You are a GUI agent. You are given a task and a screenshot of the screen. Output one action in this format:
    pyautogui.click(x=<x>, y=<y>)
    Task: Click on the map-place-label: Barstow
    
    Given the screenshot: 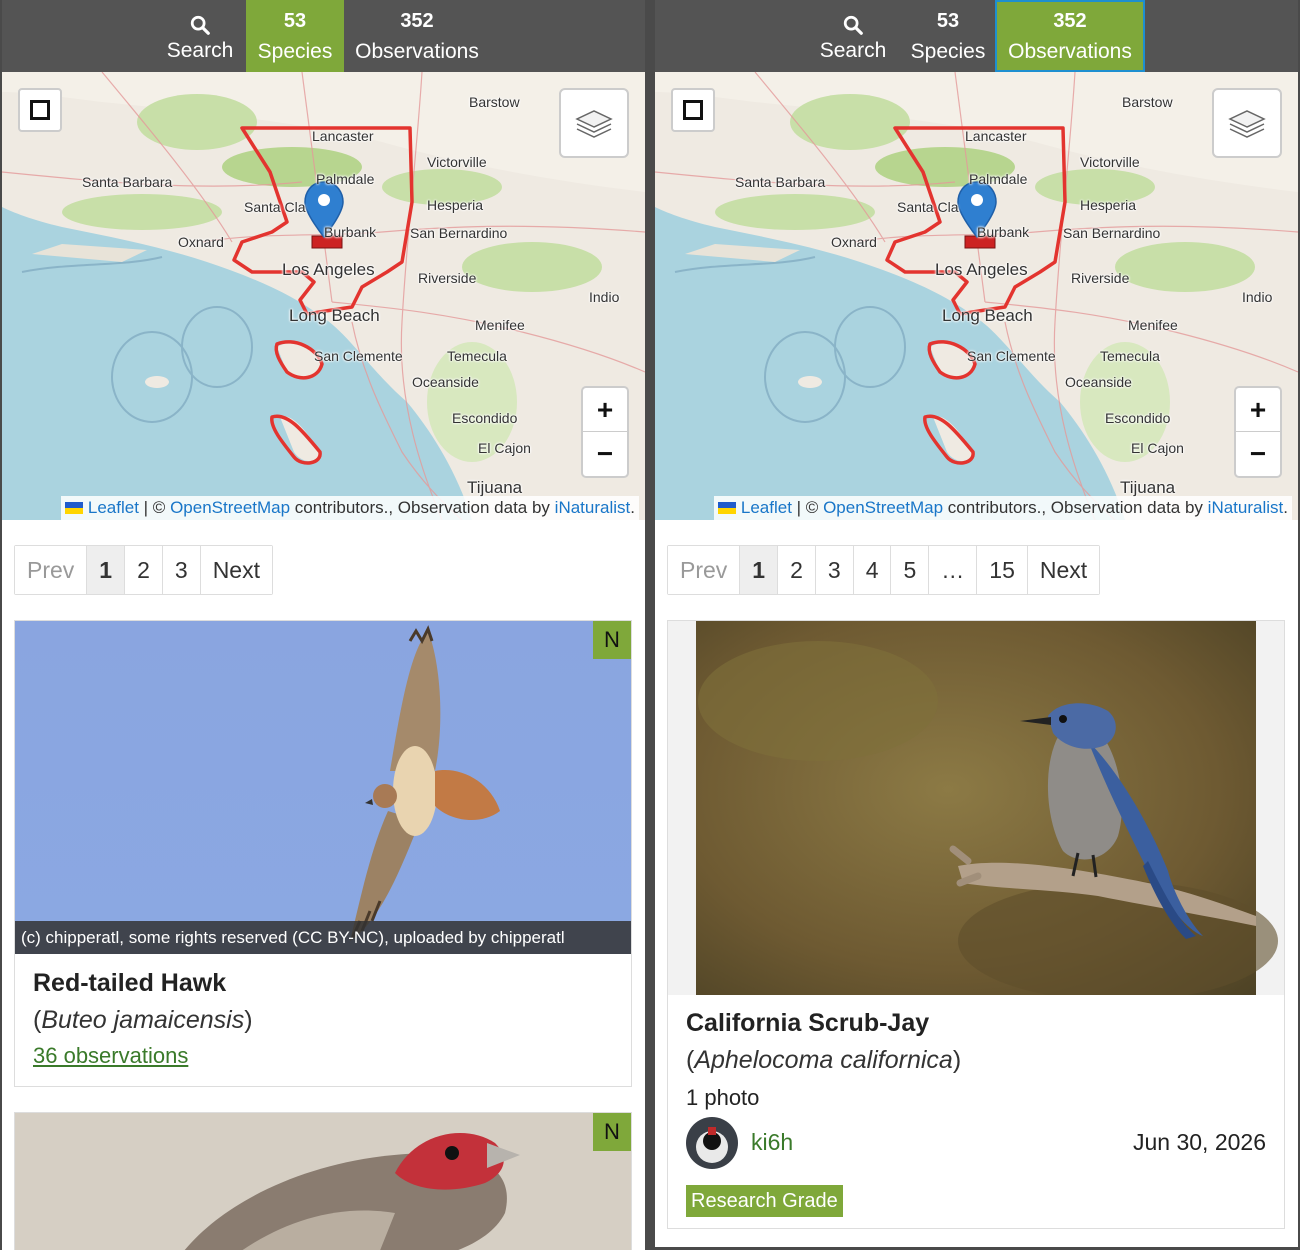 What is the action you would take?
    pyautogui.click(x=1147, y=102)
    